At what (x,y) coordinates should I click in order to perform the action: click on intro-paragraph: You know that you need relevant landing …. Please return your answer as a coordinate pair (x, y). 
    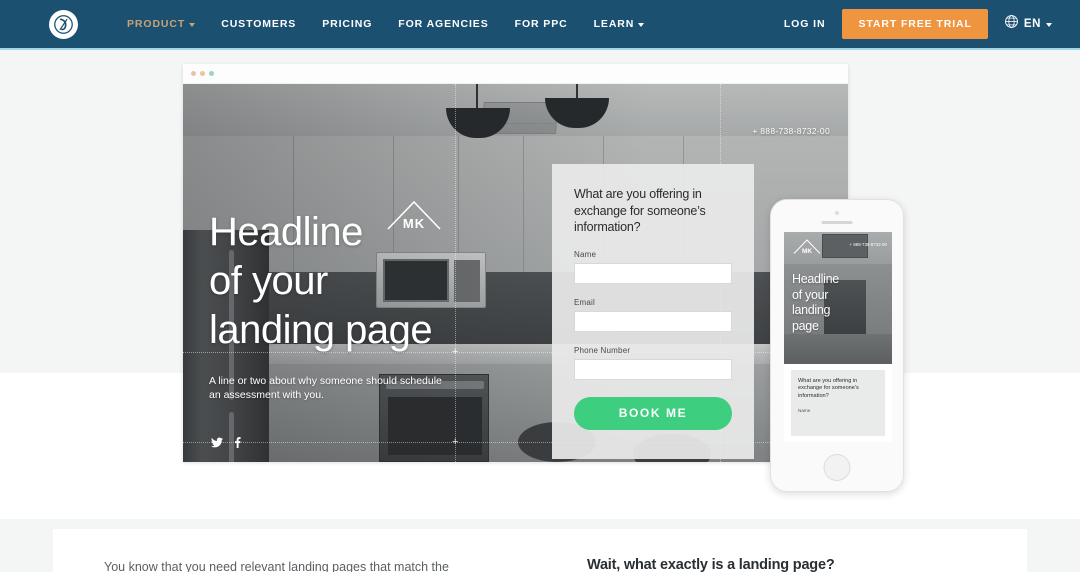
    Looking at the image, I should click on (276, 566).